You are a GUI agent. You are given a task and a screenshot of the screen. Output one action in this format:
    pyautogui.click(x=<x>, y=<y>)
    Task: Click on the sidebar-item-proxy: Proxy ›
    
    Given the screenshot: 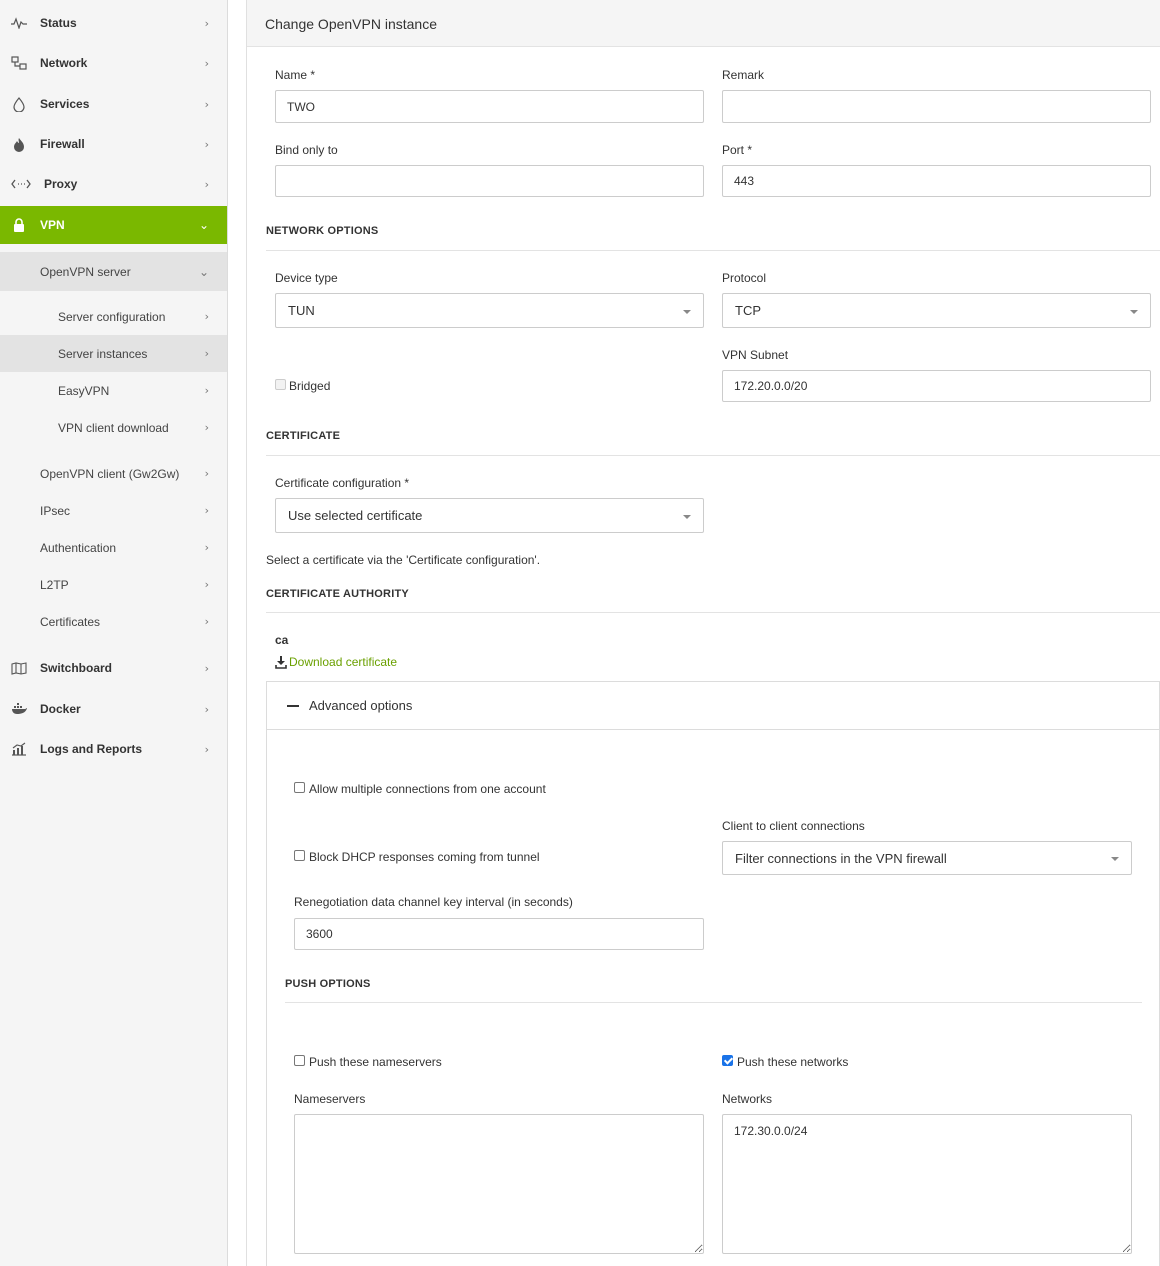 What is the action you would take?
    pyautogui.click(x=113, y=184)
    